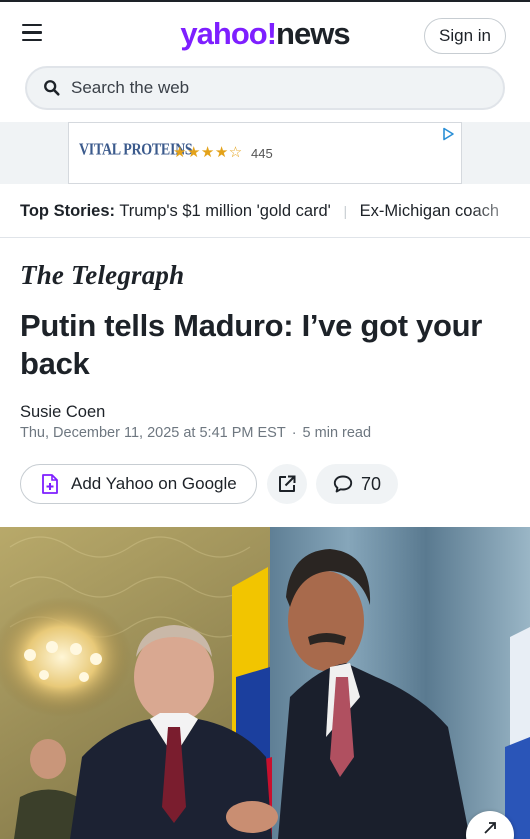 This screenshot has width=530, height=839. What do you see at coordinates (448, 134) in the screenshot?
I see `ad-choices-icon` at bounding box center [448, 134].